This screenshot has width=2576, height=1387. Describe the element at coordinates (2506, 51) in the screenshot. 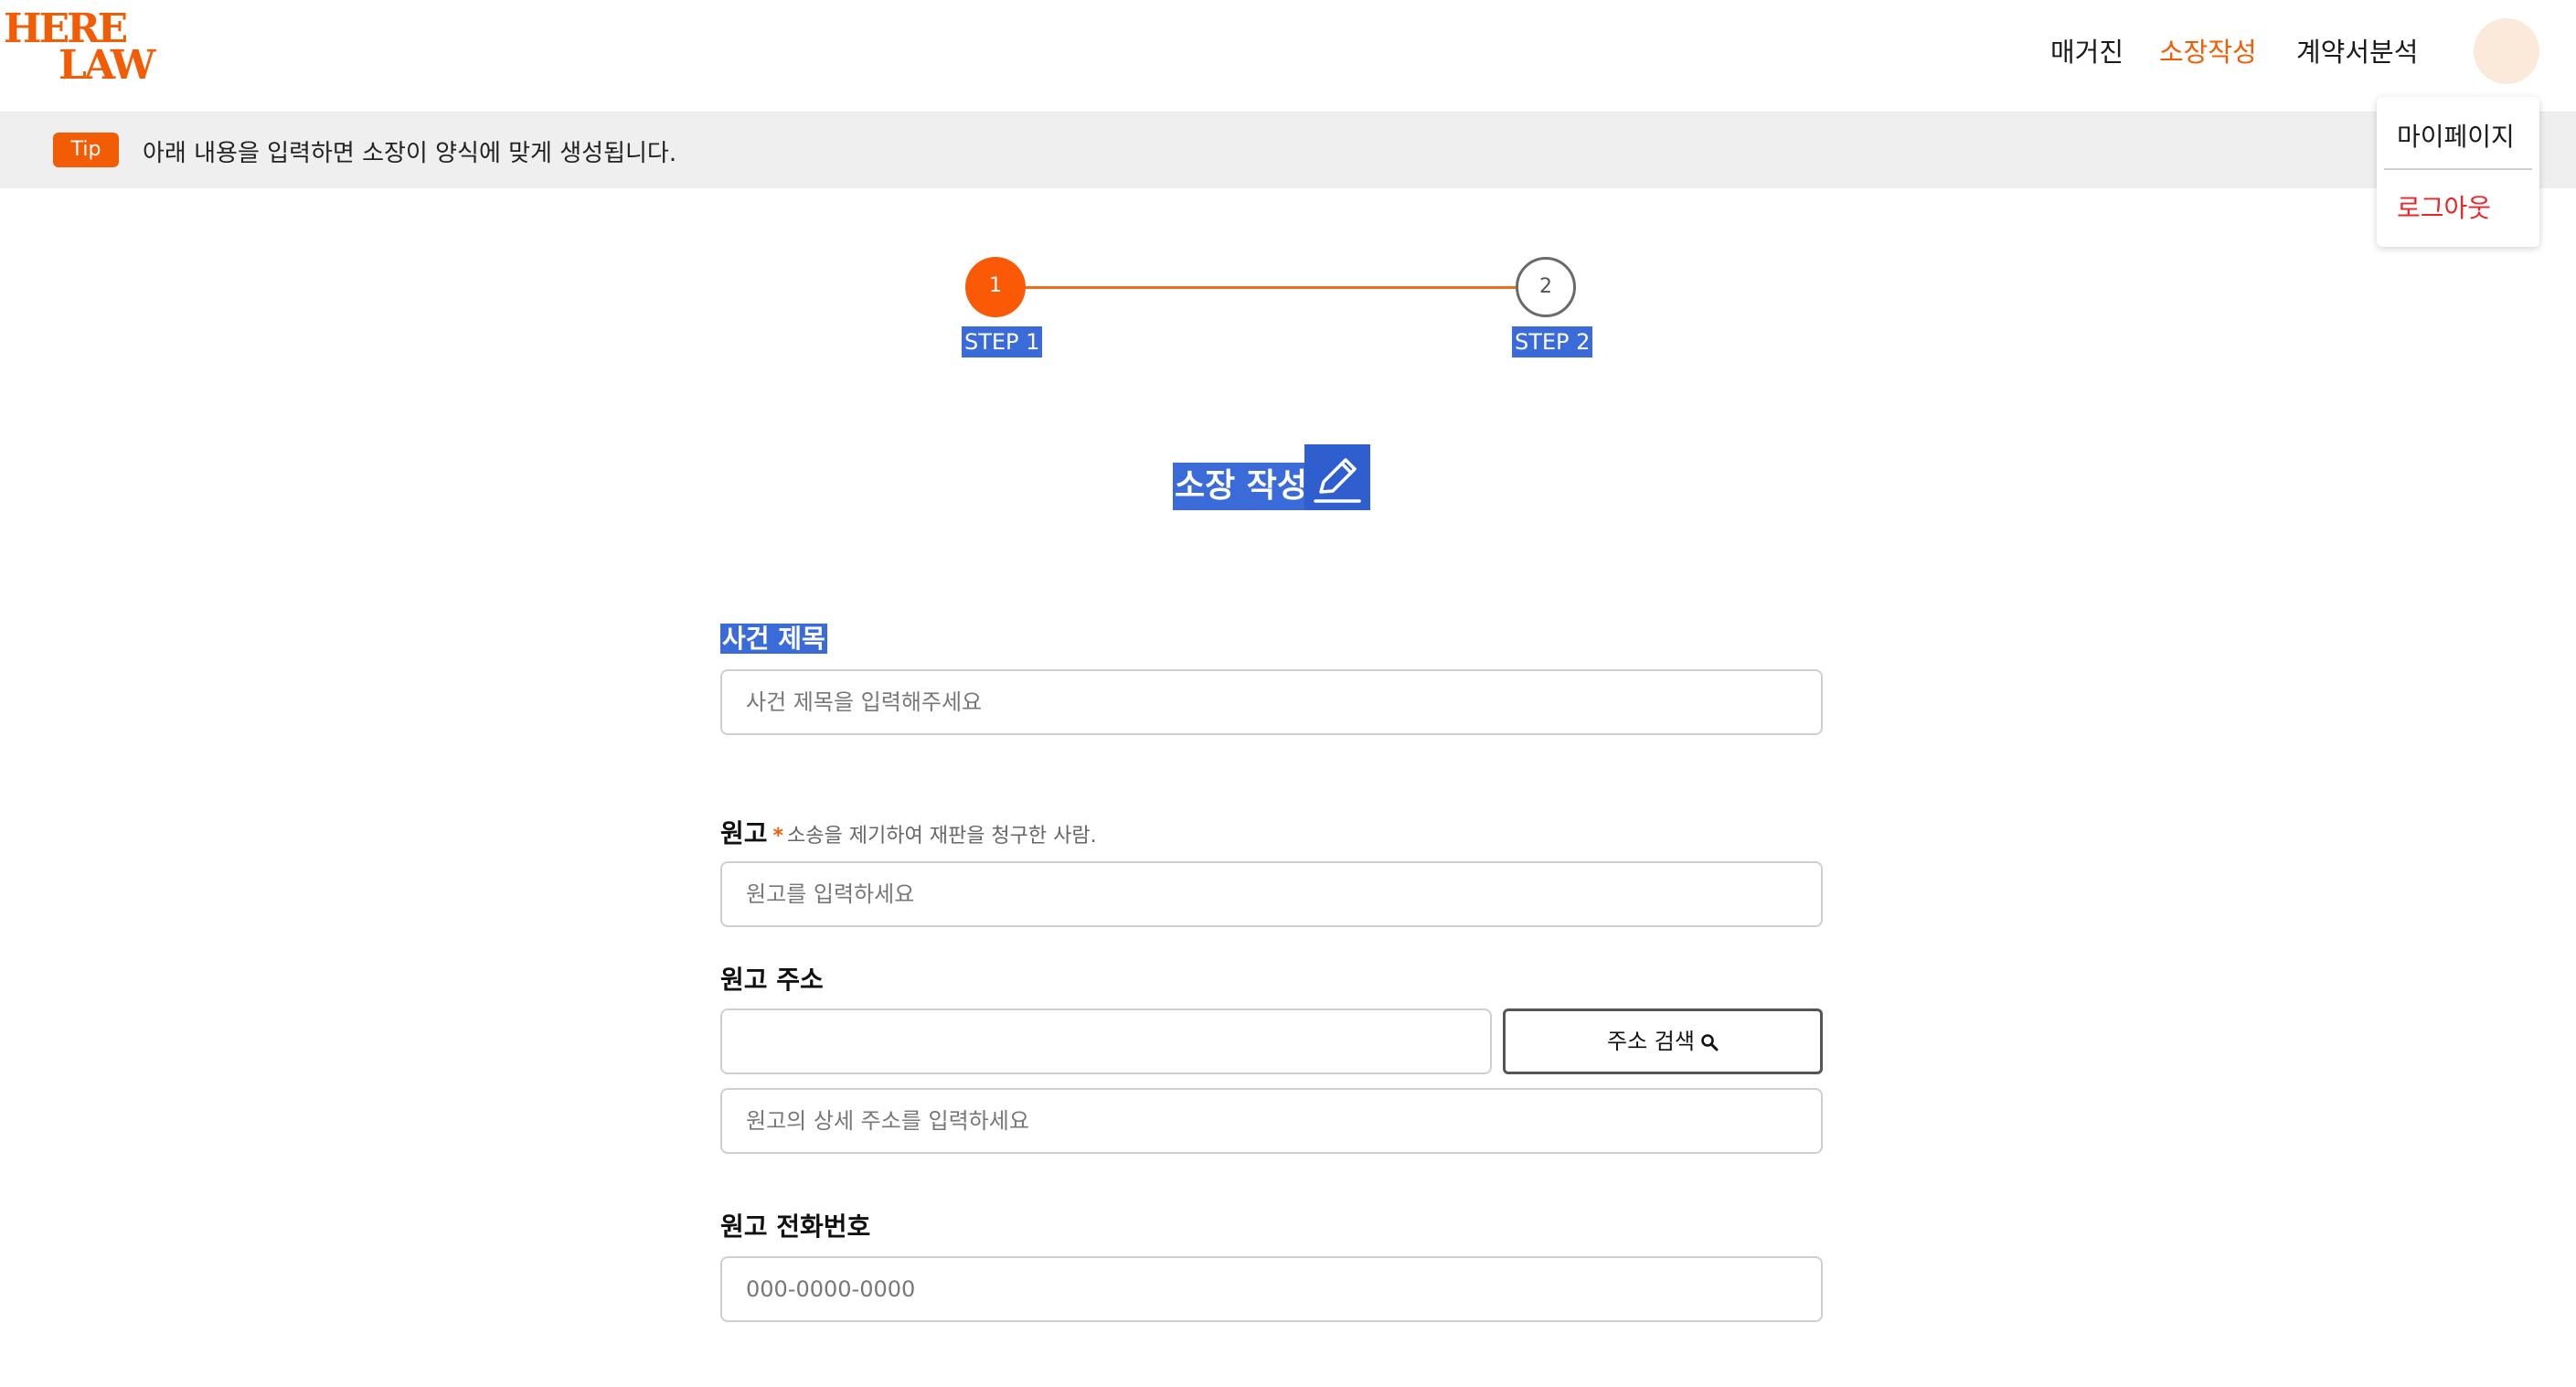

I see `avatar` at that location.